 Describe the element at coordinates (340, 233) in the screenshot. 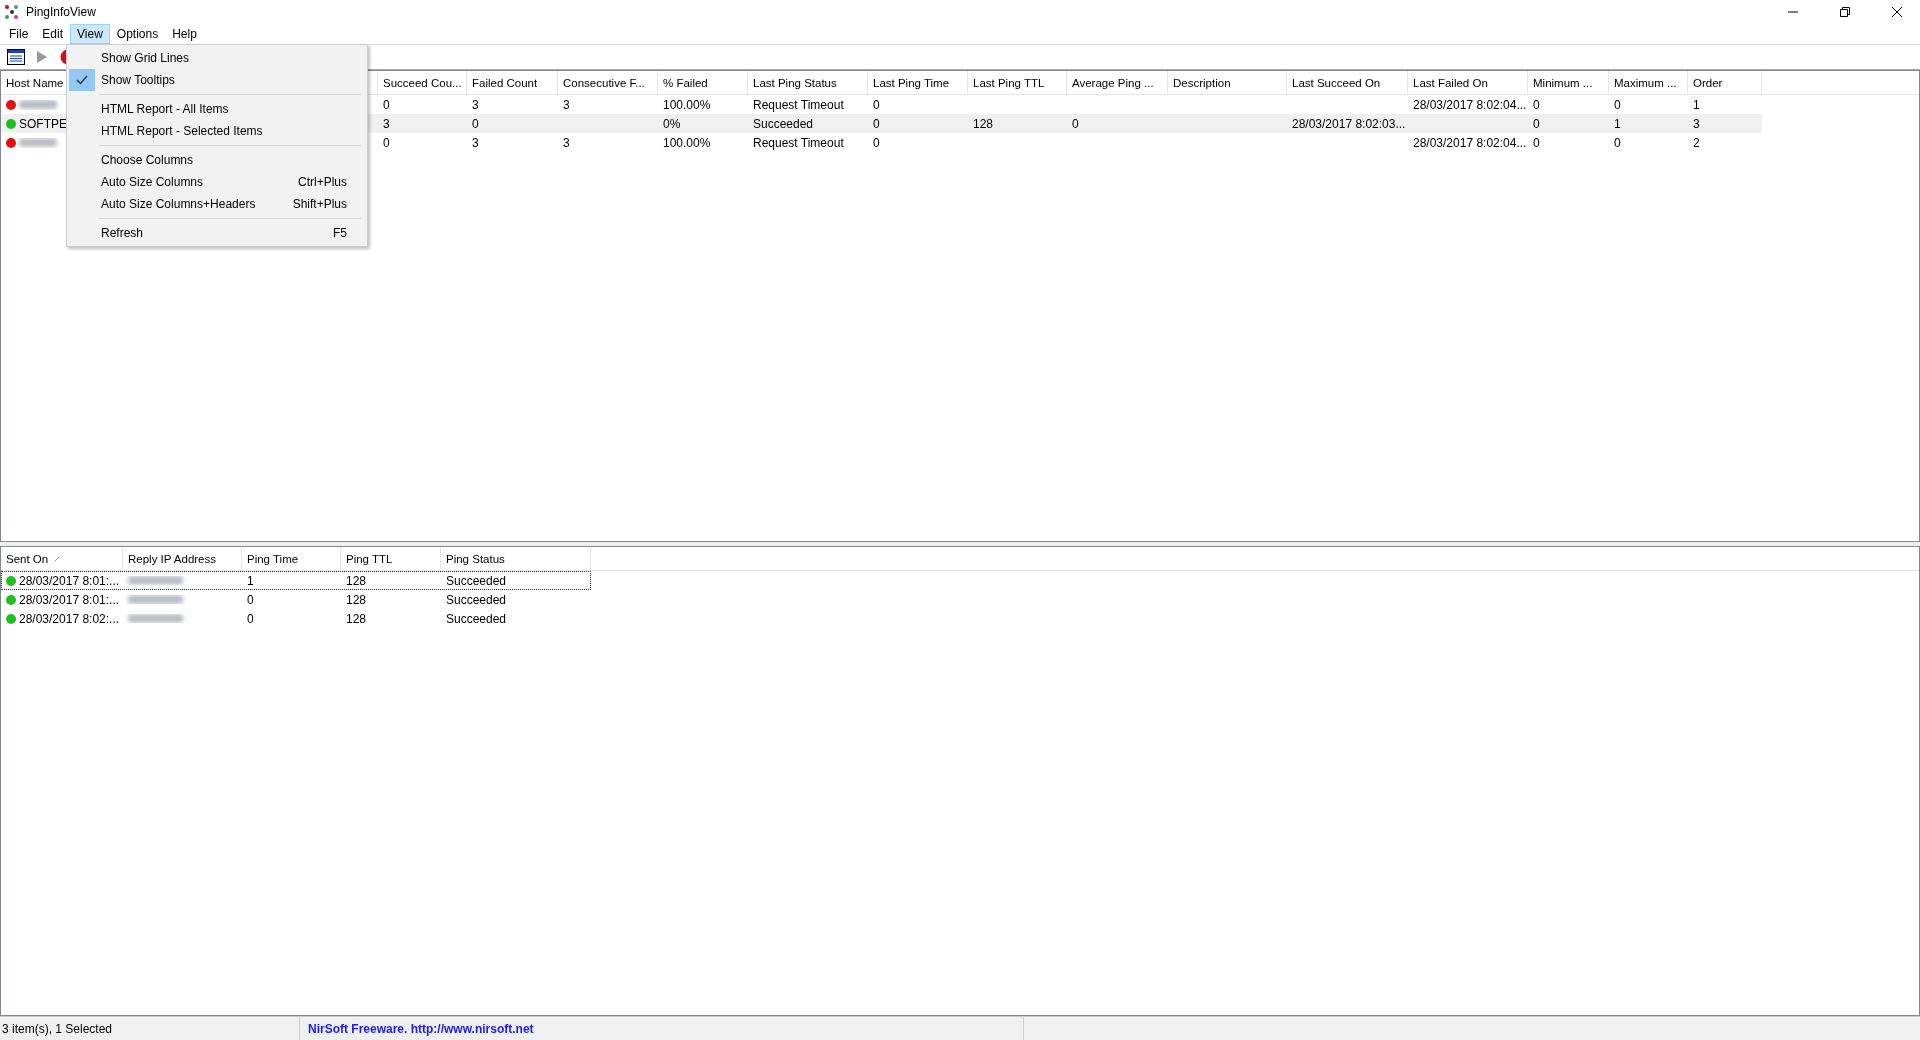

I see `shortcut-label: F5` at that location.